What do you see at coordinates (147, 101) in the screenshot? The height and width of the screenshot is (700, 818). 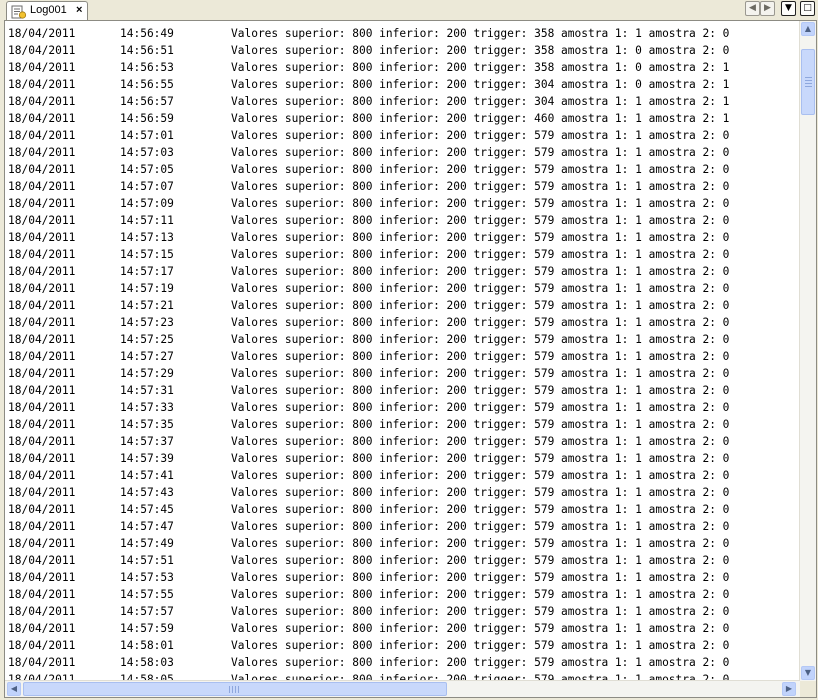 I see `log-time: 14:56:57` at bounding box center [147, 101].